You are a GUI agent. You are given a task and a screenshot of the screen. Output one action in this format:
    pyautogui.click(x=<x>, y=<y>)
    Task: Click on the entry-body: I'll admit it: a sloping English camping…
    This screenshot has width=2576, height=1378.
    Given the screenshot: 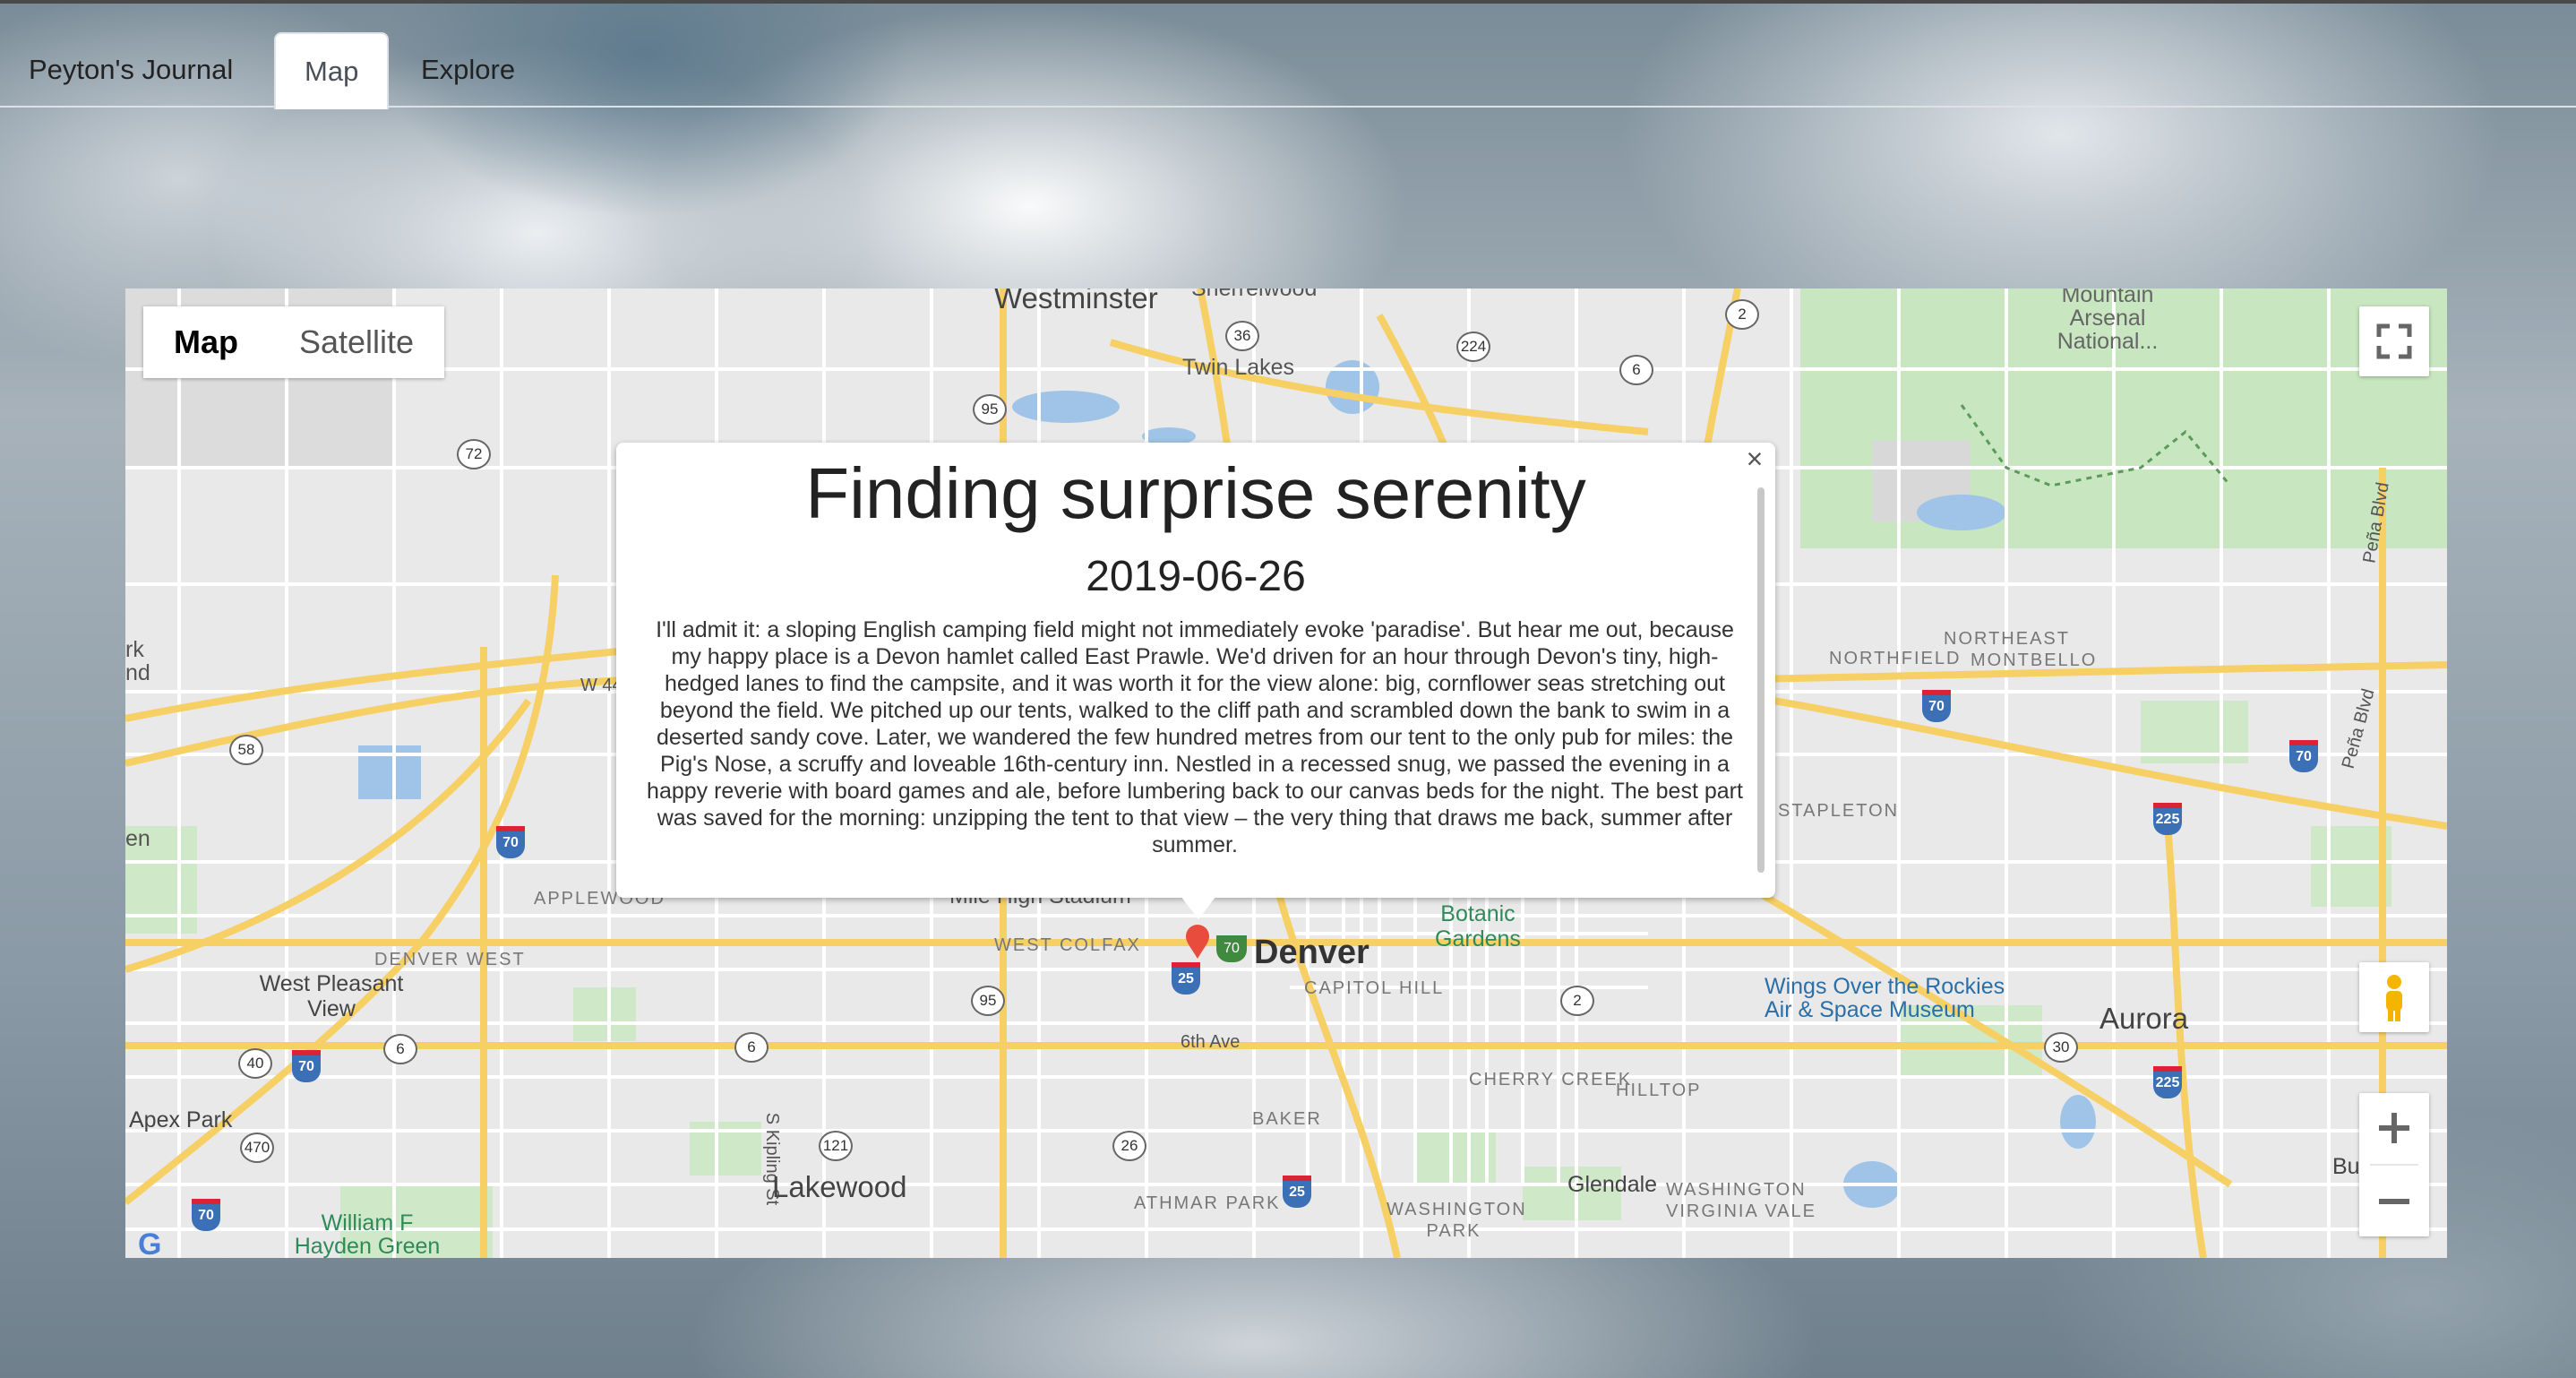 What is the action you would take?
    pyautogui.click(x=1195, y=737)
    